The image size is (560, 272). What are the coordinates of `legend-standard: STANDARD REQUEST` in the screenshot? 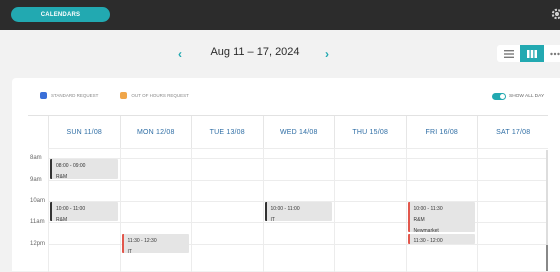 It's located at (69, 95).